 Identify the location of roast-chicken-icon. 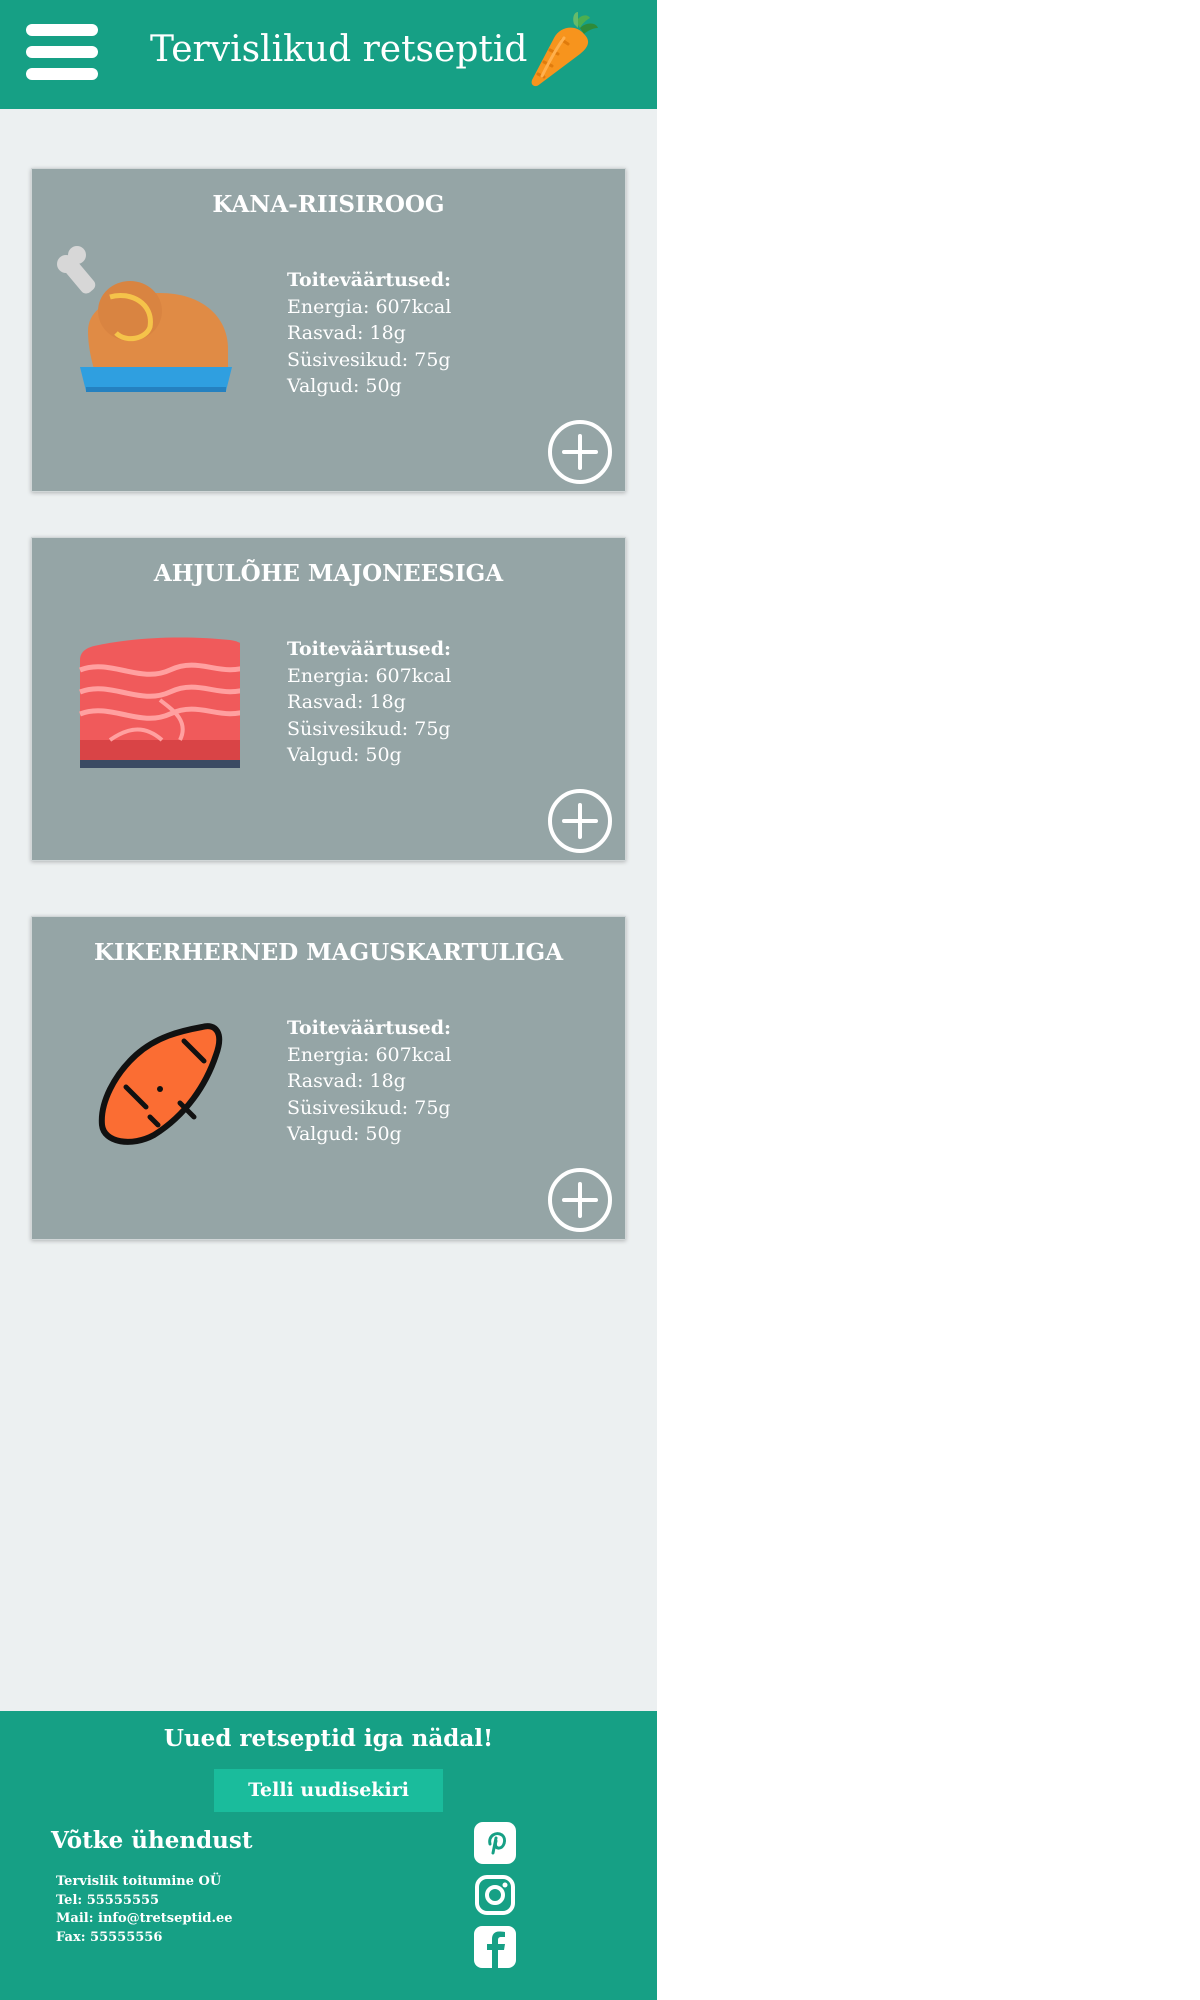
(144, 319).